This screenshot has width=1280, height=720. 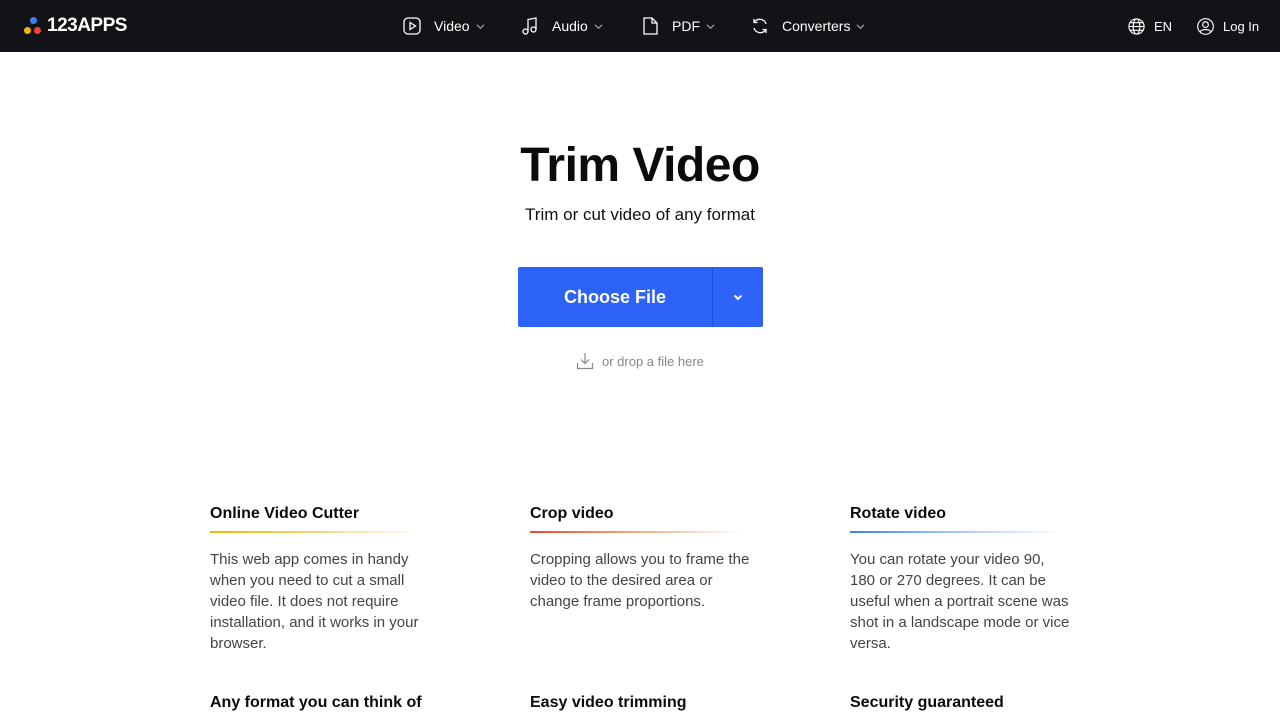 What do you see at coordinates (650, 26) in the screenshot?
I see `document-icon` at bounding box center [650, 26].